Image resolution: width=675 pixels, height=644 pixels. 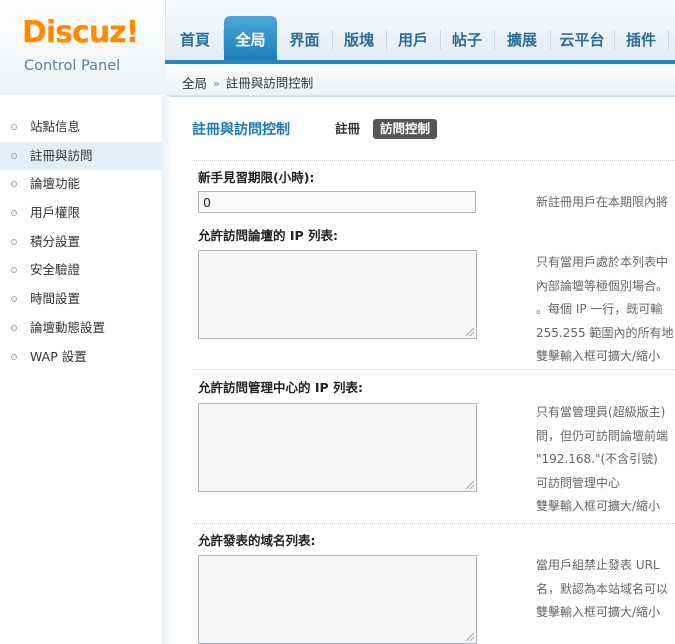 I want to click on sidebar-item-label: 論壇功能, so click(x=55, y=184).